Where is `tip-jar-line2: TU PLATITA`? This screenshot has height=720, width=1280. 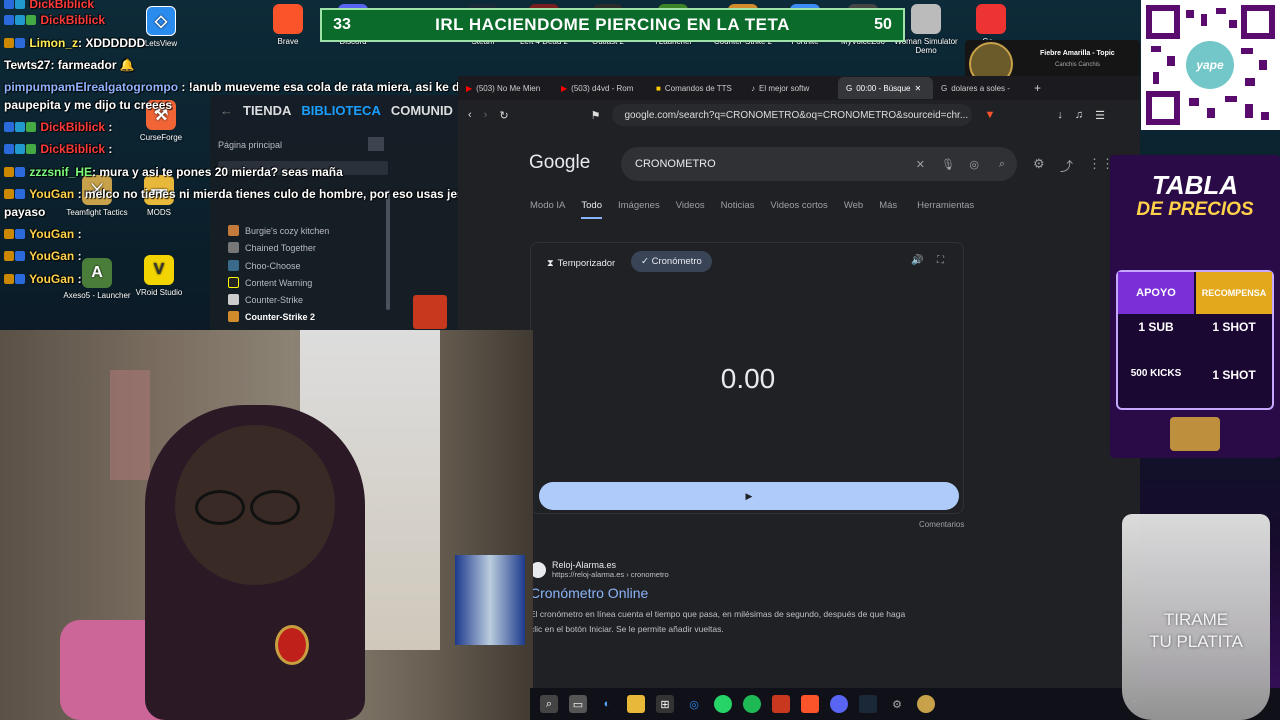
tip-jar-line2: TU PLATITA is located at coordinates (1196, 641).